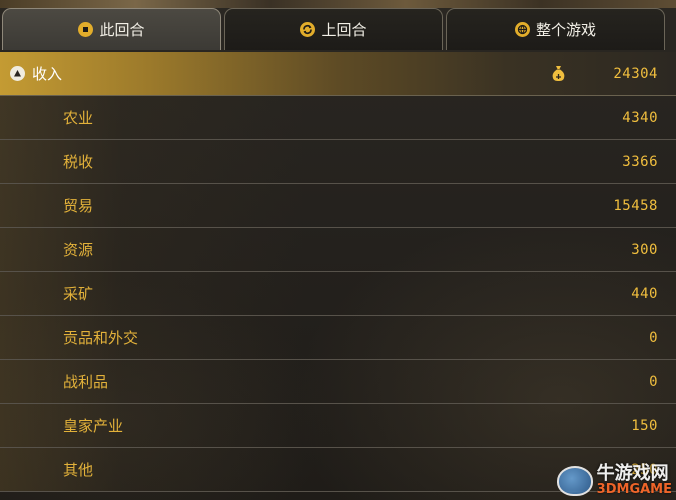  I want to click on watermark-main-text: 牛游戏网, so click(632, 473).